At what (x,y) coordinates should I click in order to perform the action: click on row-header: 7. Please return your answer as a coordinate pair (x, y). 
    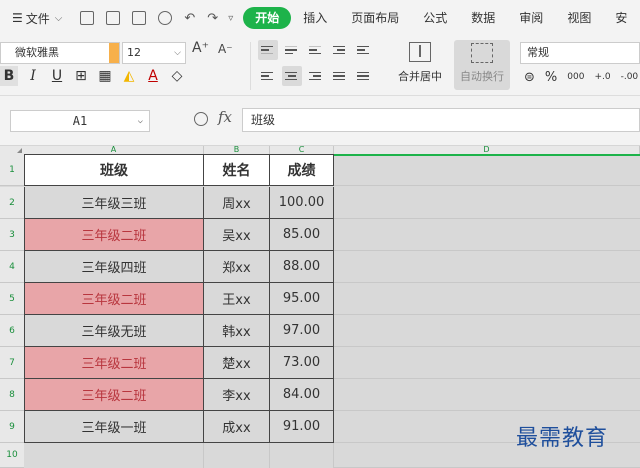
    Looking at the image, I should click on (12, 363).